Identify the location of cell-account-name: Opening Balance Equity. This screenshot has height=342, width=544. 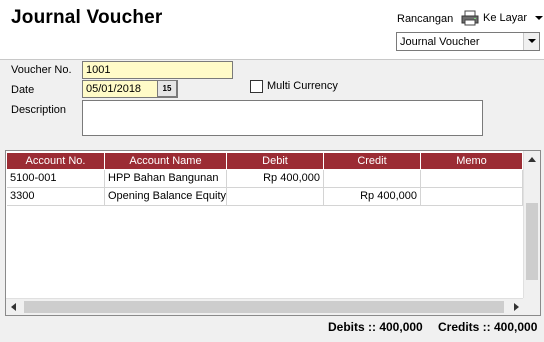
(166, 197).